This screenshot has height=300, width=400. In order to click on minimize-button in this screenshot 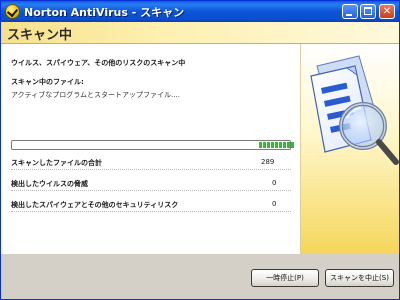, I will do `click(350, 11)`.